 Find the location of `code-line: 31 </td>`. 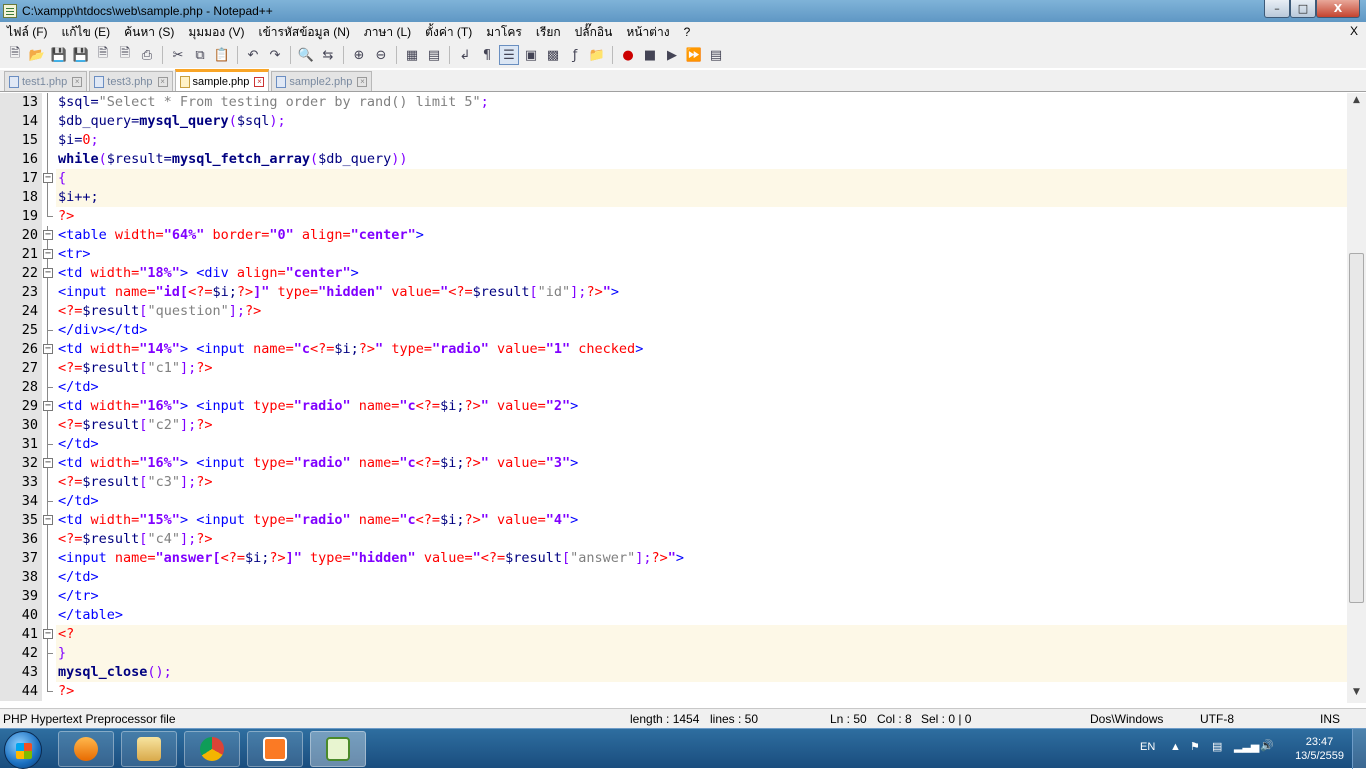

code-line: 31 </td> is located at coordinates (673, 444).